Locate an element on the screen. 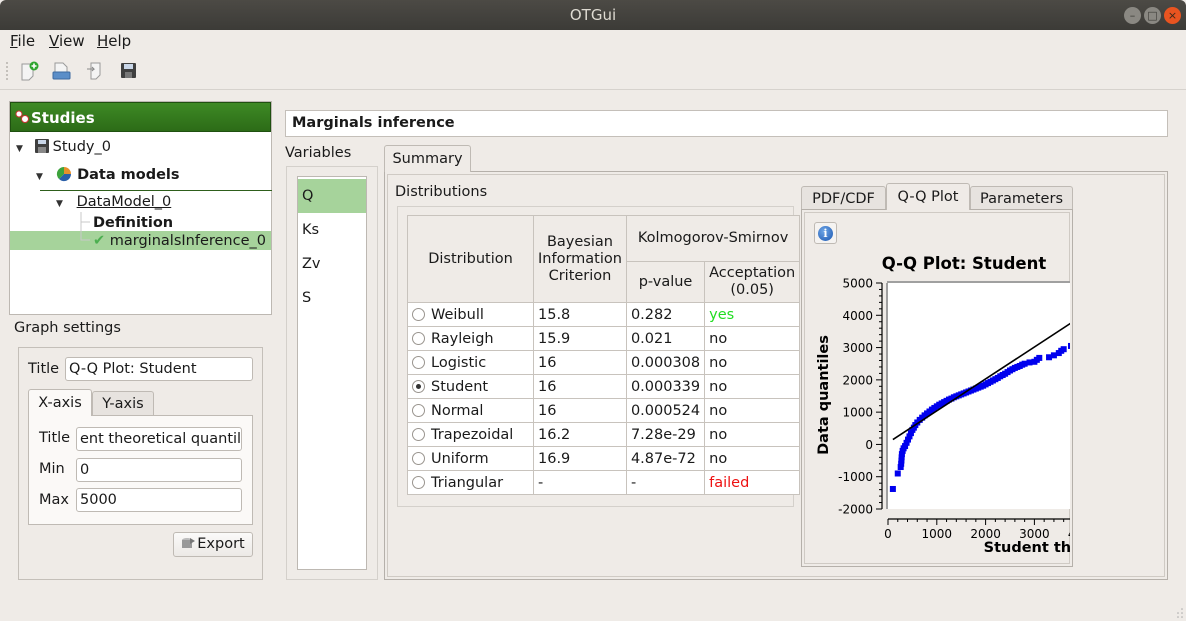 The width and height of the screenshot is (1186, 621). y-tick-label: 0 is located at coordinates (869, 445).